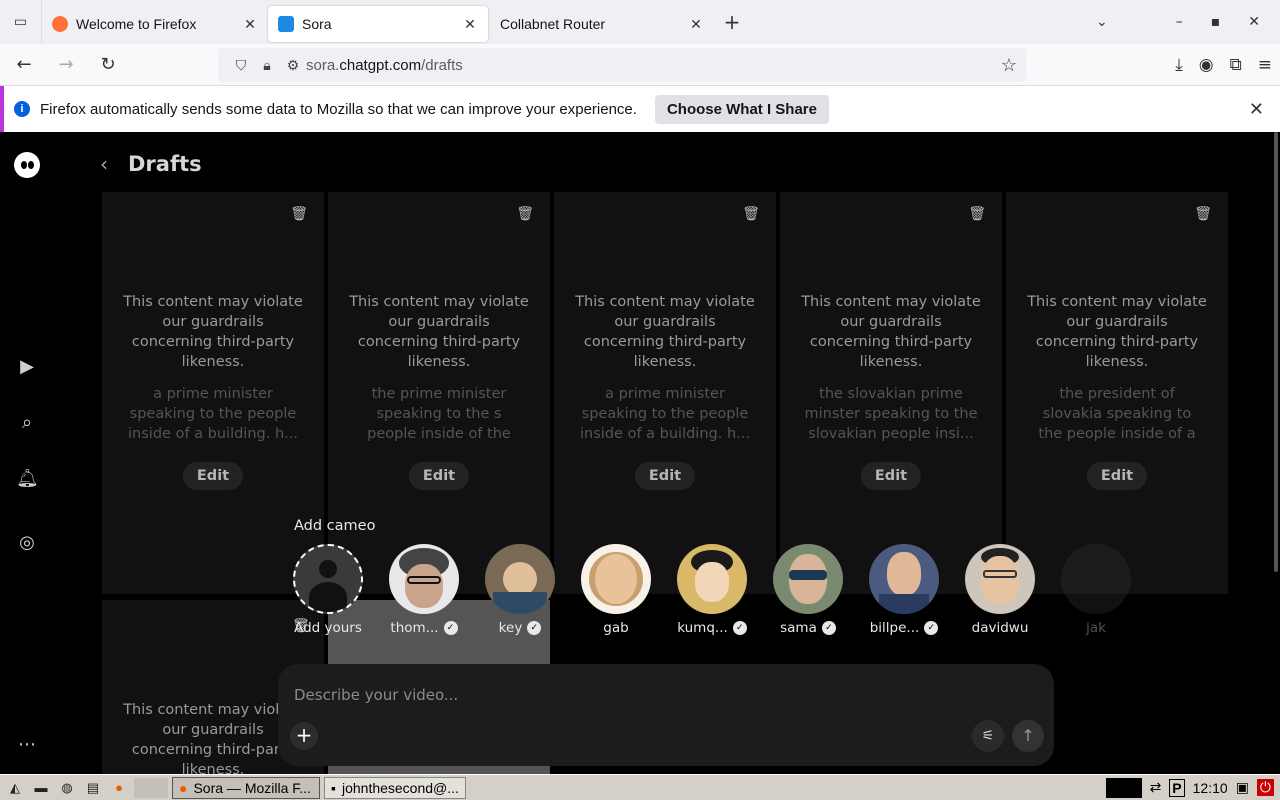  Describe the element at coordinates (335, 526) in the screenshot. I see `add-cameo-label: Add cameo` at that location.